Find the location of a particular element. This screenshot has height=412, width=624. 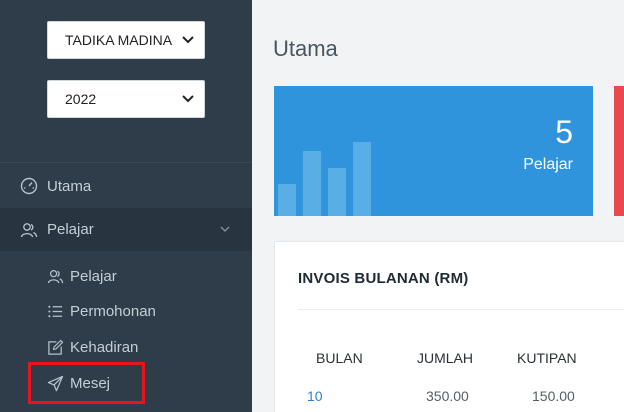

school-select-value: TADIKA MADINAH is located at coordinates (119, 40).